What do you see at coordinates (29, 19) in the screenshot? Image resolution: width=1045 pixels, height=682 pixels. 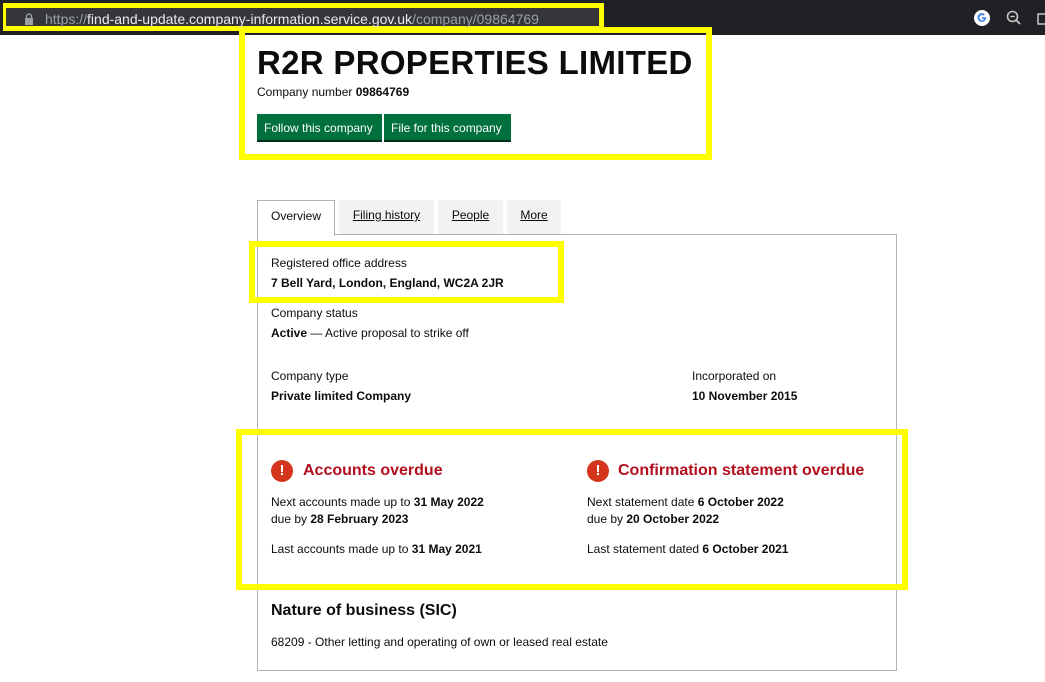 I see `lock-icon` at bounding box center [29, 19].